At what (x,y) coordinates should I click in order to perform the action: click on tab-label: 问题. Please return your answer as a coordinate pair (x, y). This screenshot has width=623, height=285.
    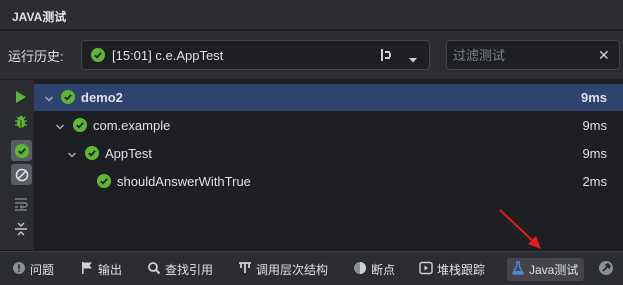
    Looking at the image, I should click on (42, 270).